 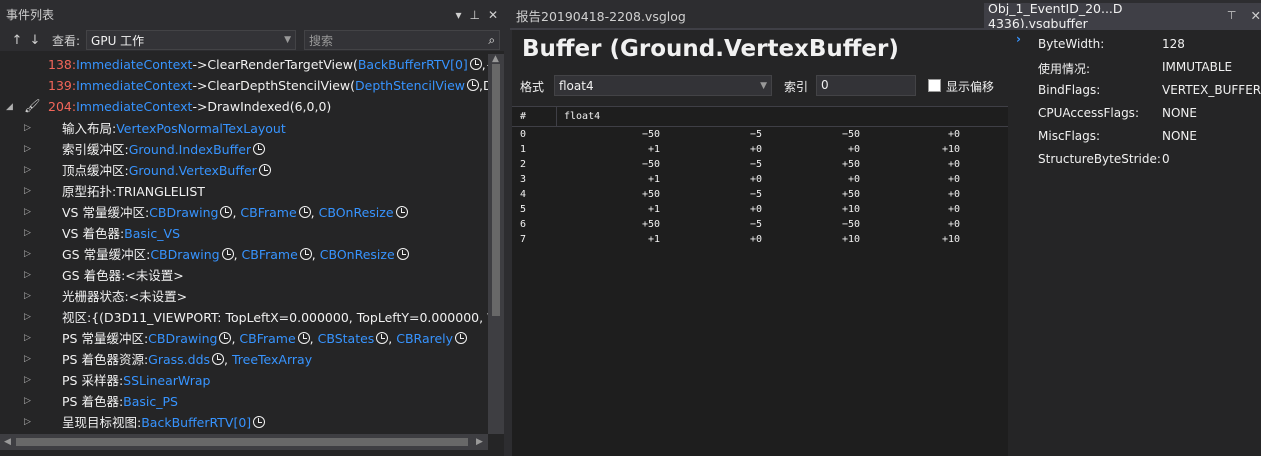 I want to click on tree-row: ▷ VS 常量缓冲区:CBDrawing, CBFrame, CBOnResize, so click(x=243, y=211).